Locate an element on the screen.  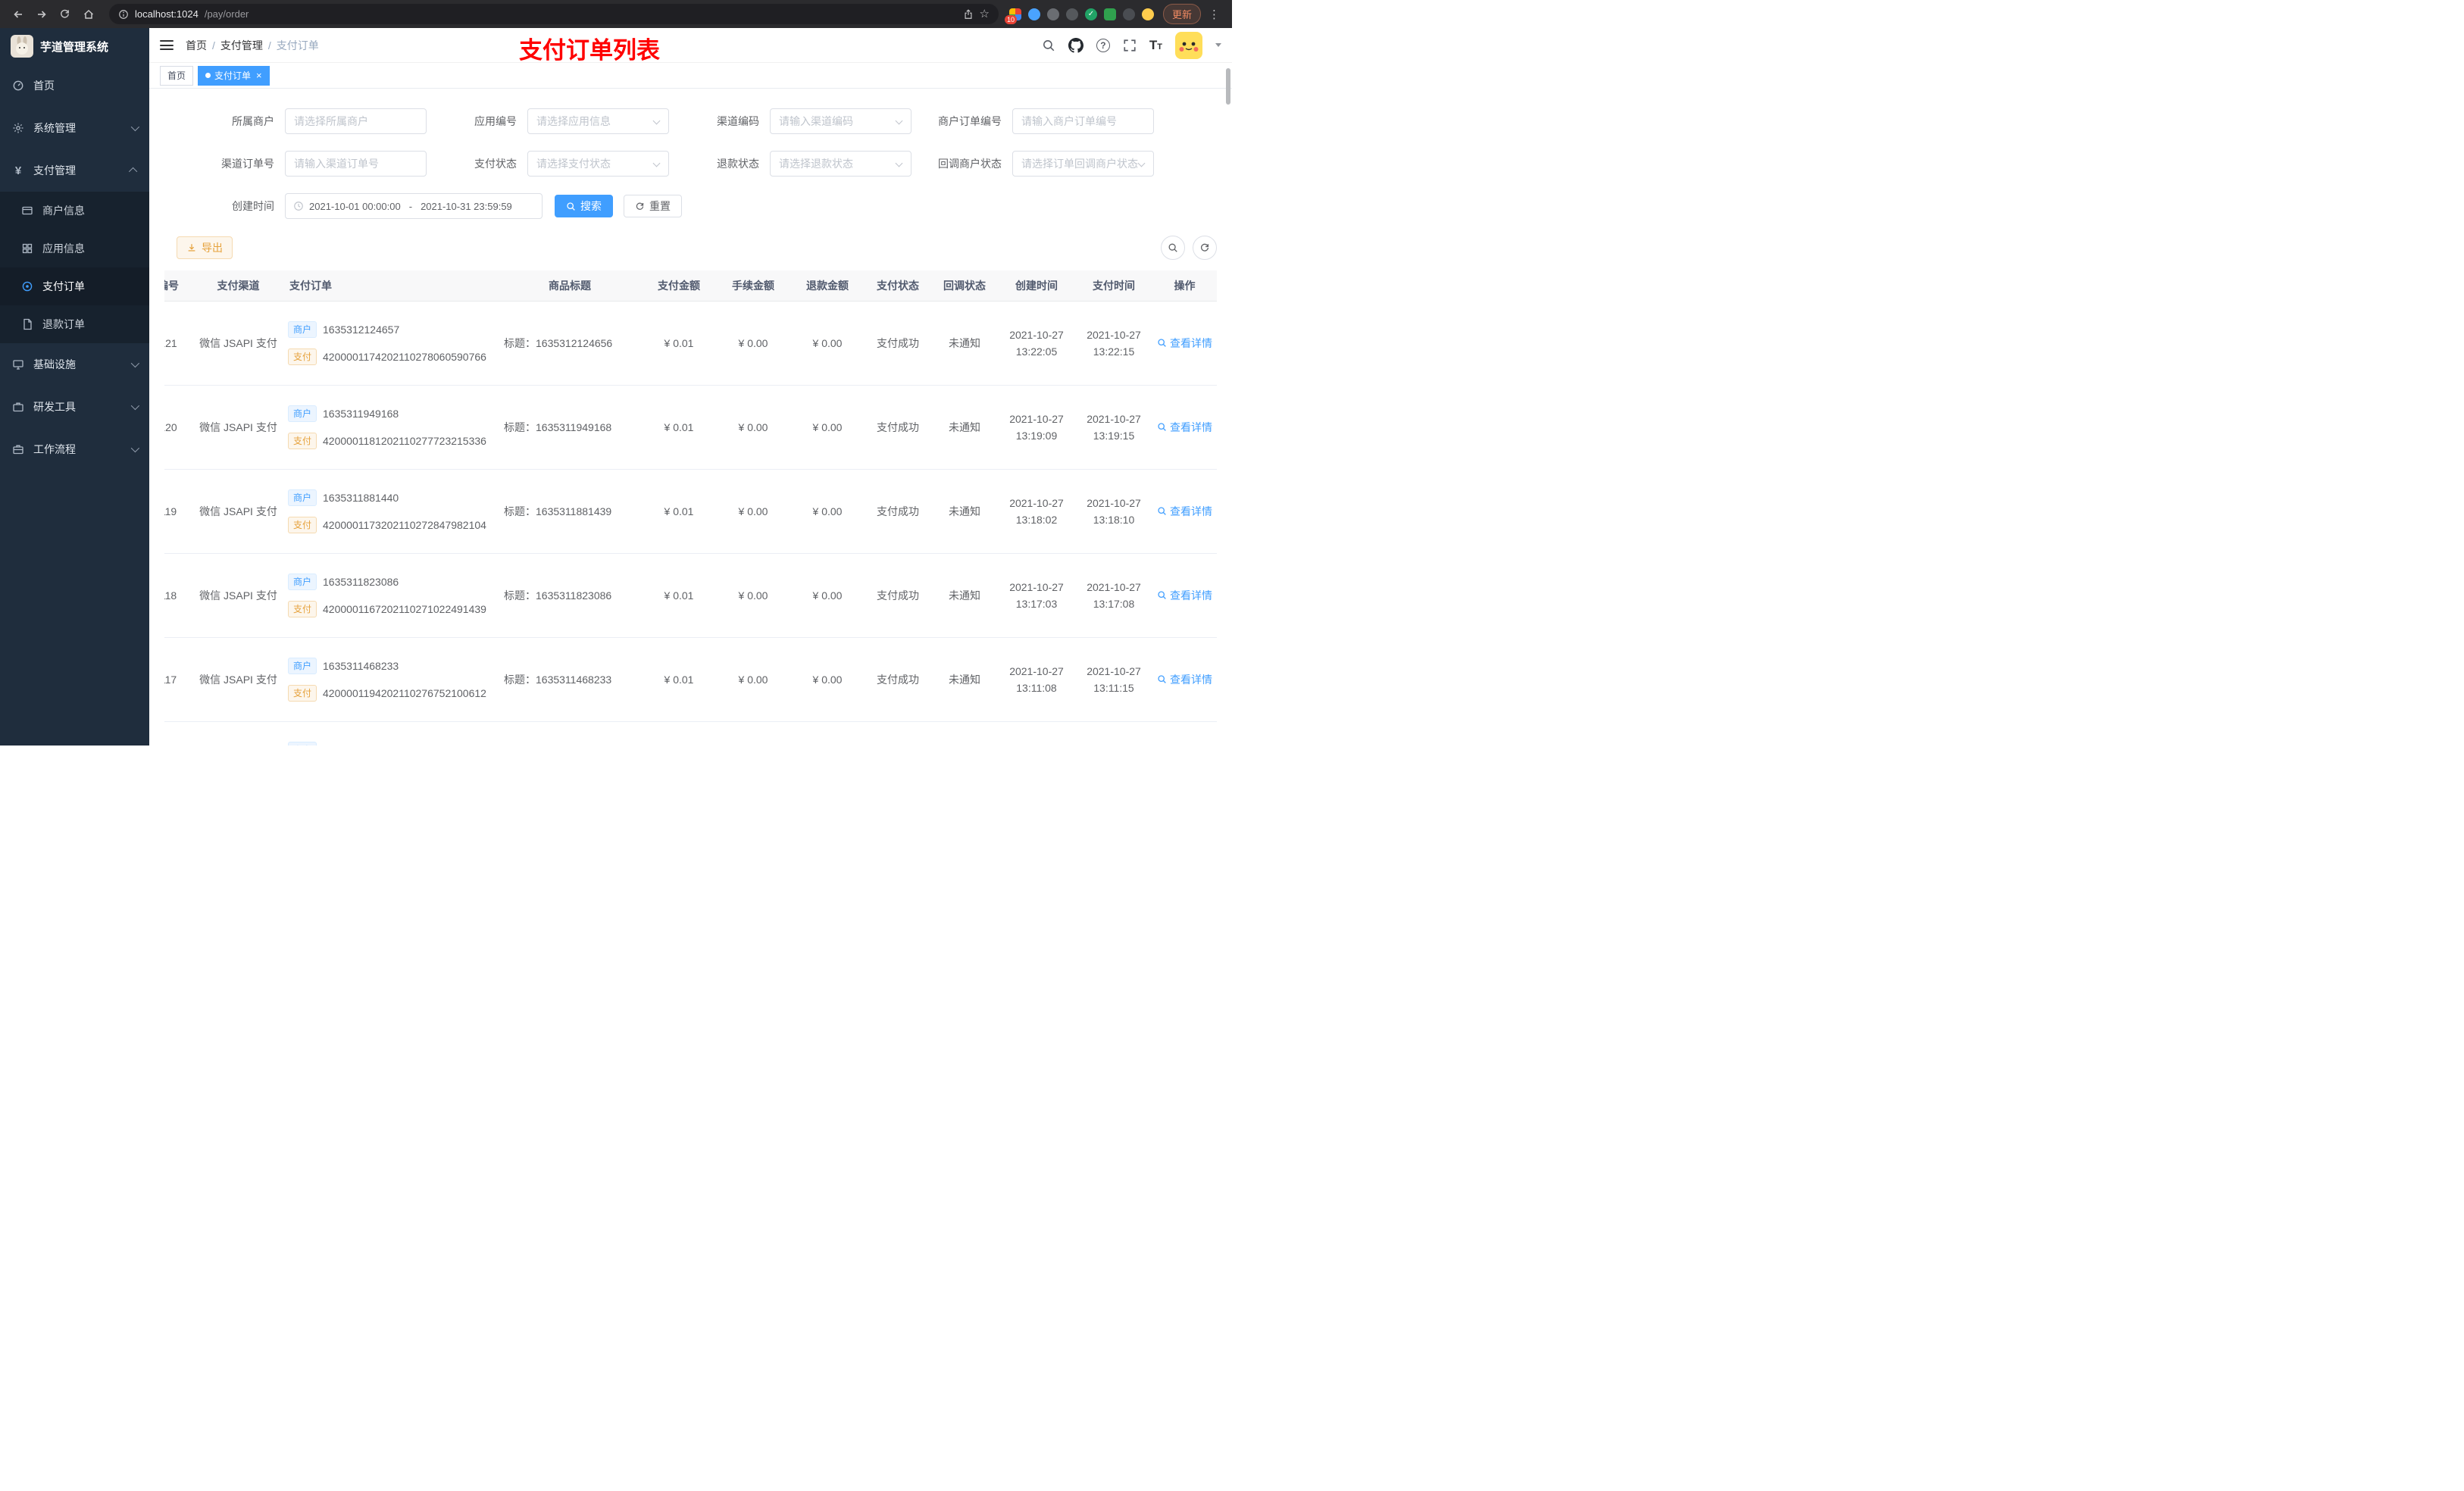
extension-pin-icon is located at coordinates (1128, 14).